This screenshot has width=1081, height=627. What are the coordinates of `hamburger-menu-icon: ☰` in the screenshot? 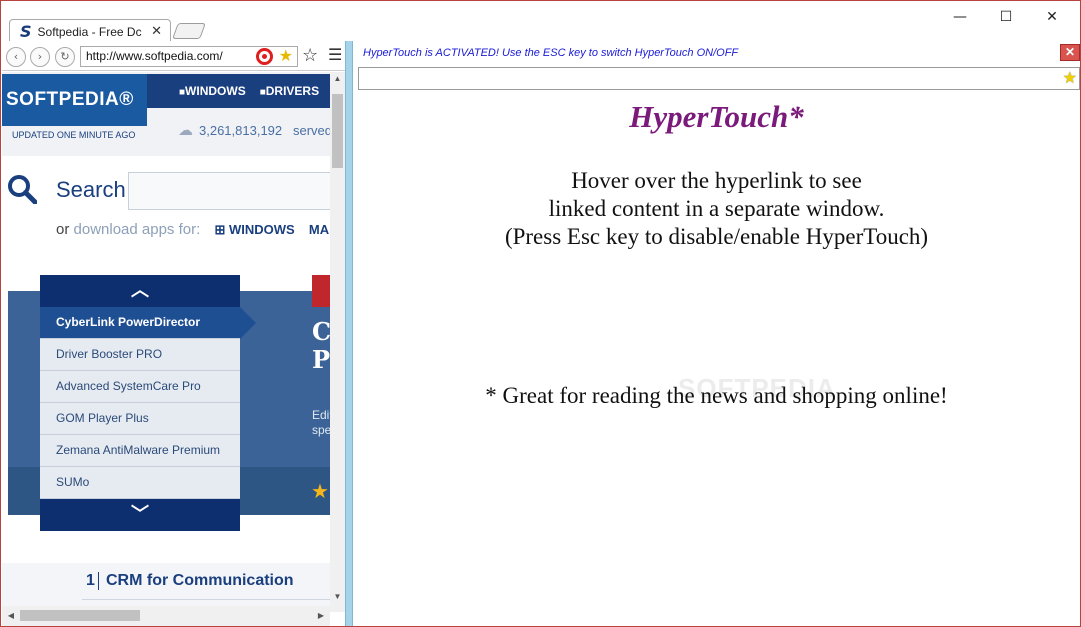 It's located at (335, 54).